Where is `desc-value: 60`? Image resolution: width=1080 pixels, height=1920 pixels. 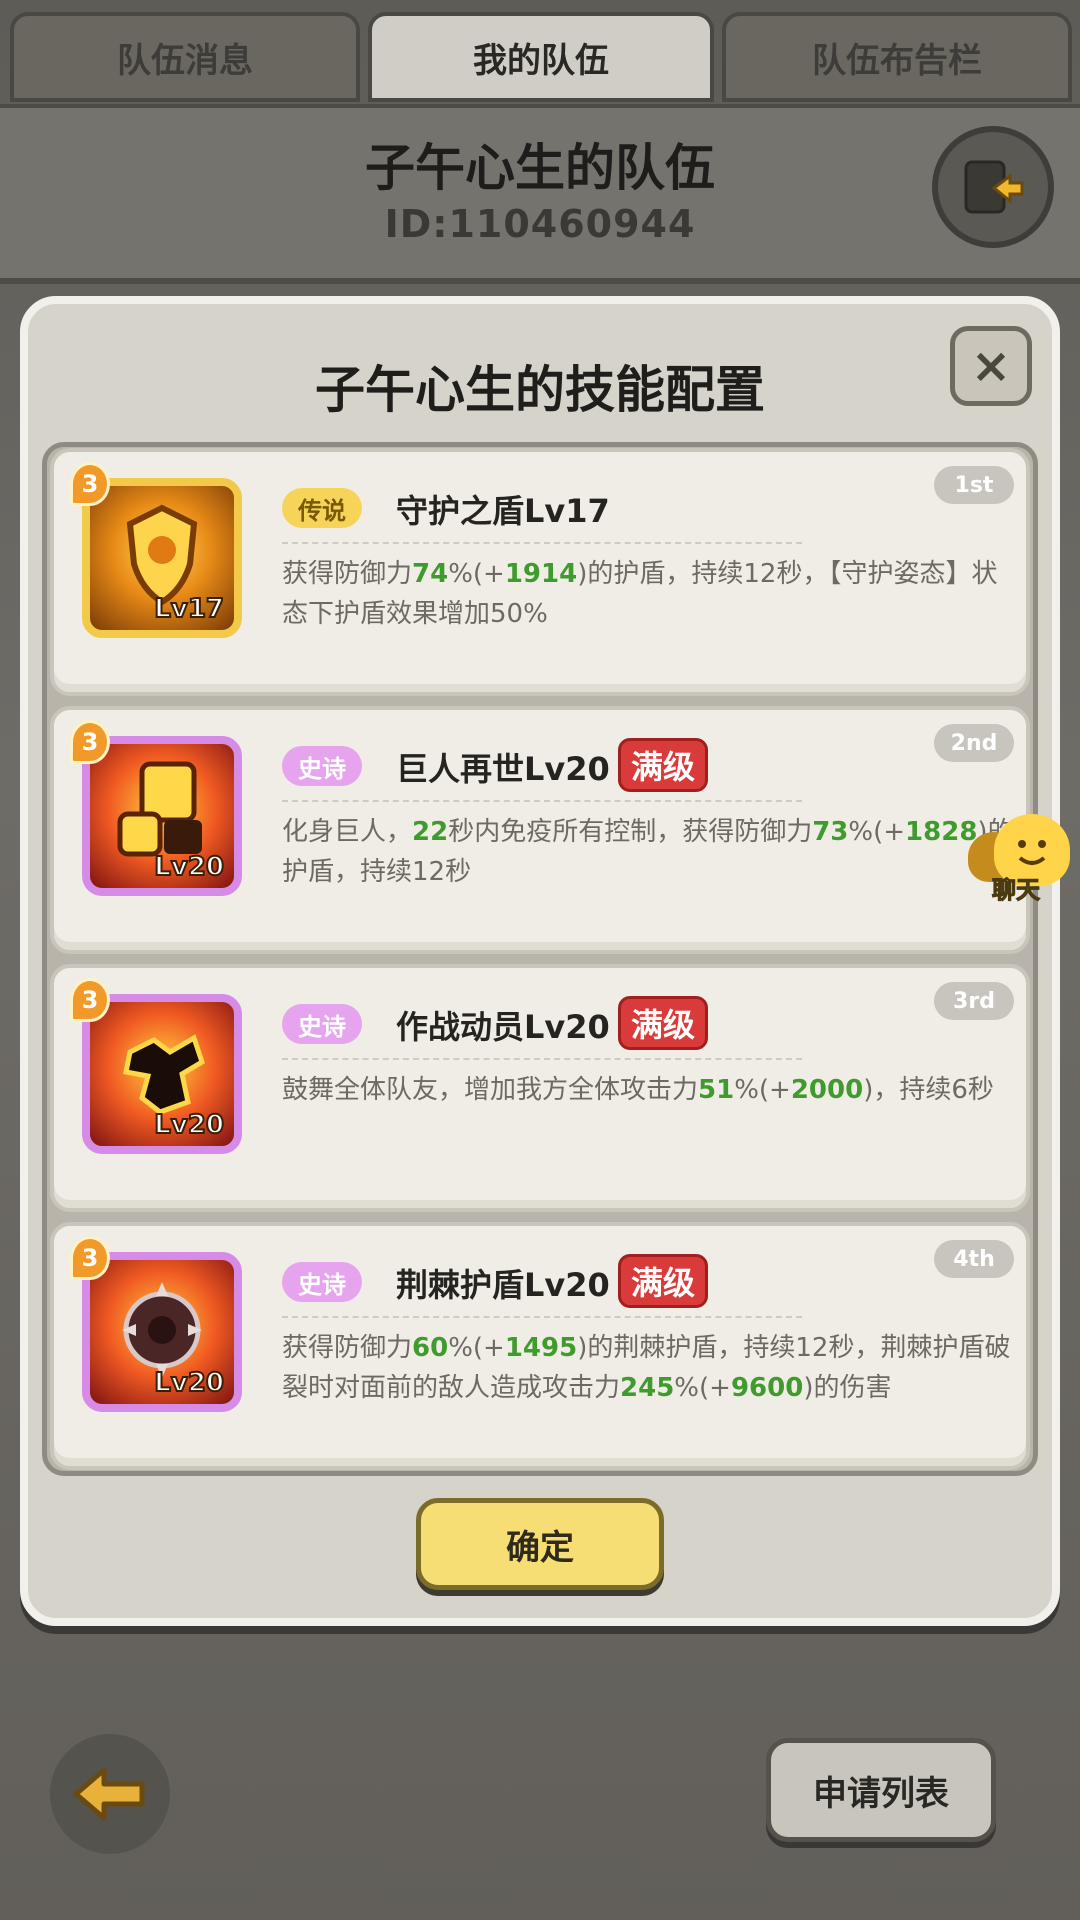
desc-value: 60 is located at coordinates (430, 1348).